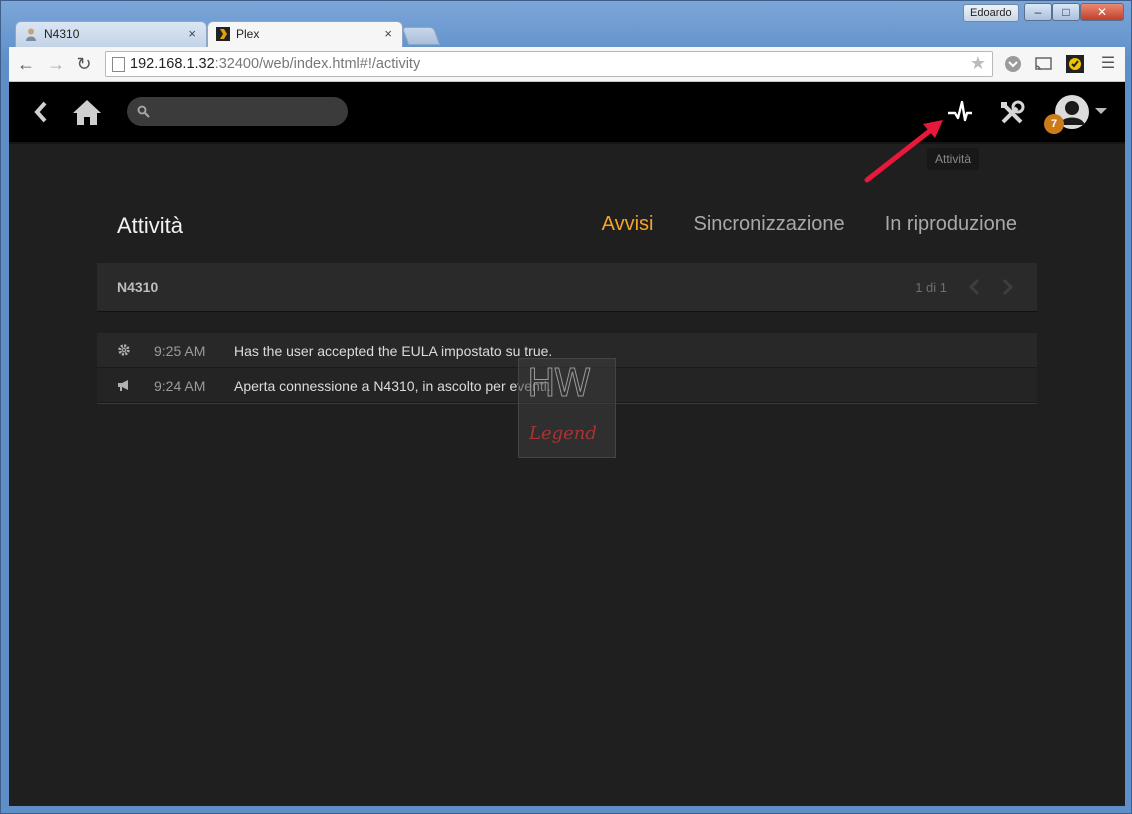 The width and height of the screenshot is (1132, 814). I want to click on bookmark-star-icon: ★, so click(978, 63).